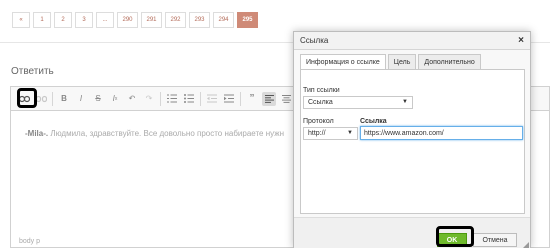  I want to click on pagination-page: 2, so click(63, 20).